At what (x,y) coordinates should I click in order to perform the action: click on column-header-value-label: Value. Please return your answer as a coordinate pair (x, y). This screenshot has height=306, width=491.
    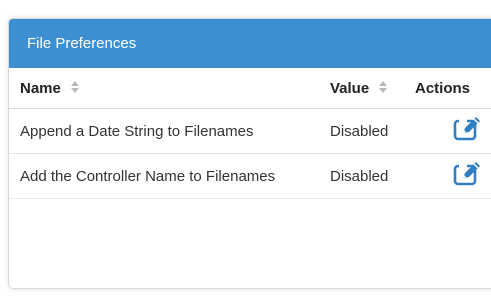
    Looking at the image, I should click on (350, 88).